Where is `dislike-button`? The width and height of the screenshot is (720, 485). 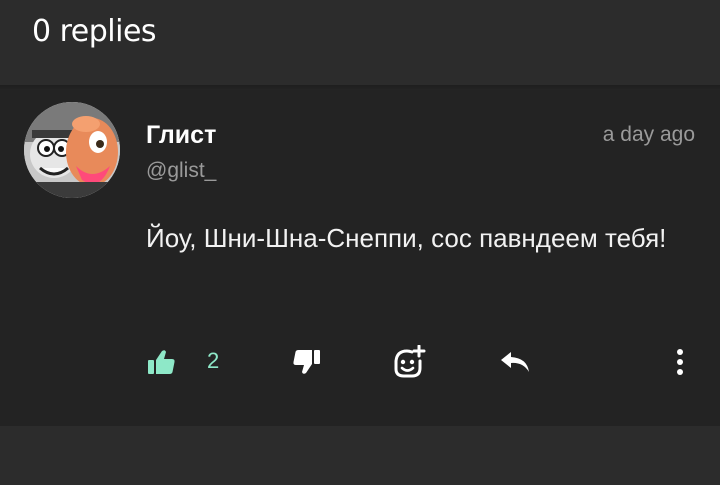 dislike-button is located at coordinates (307, 362).